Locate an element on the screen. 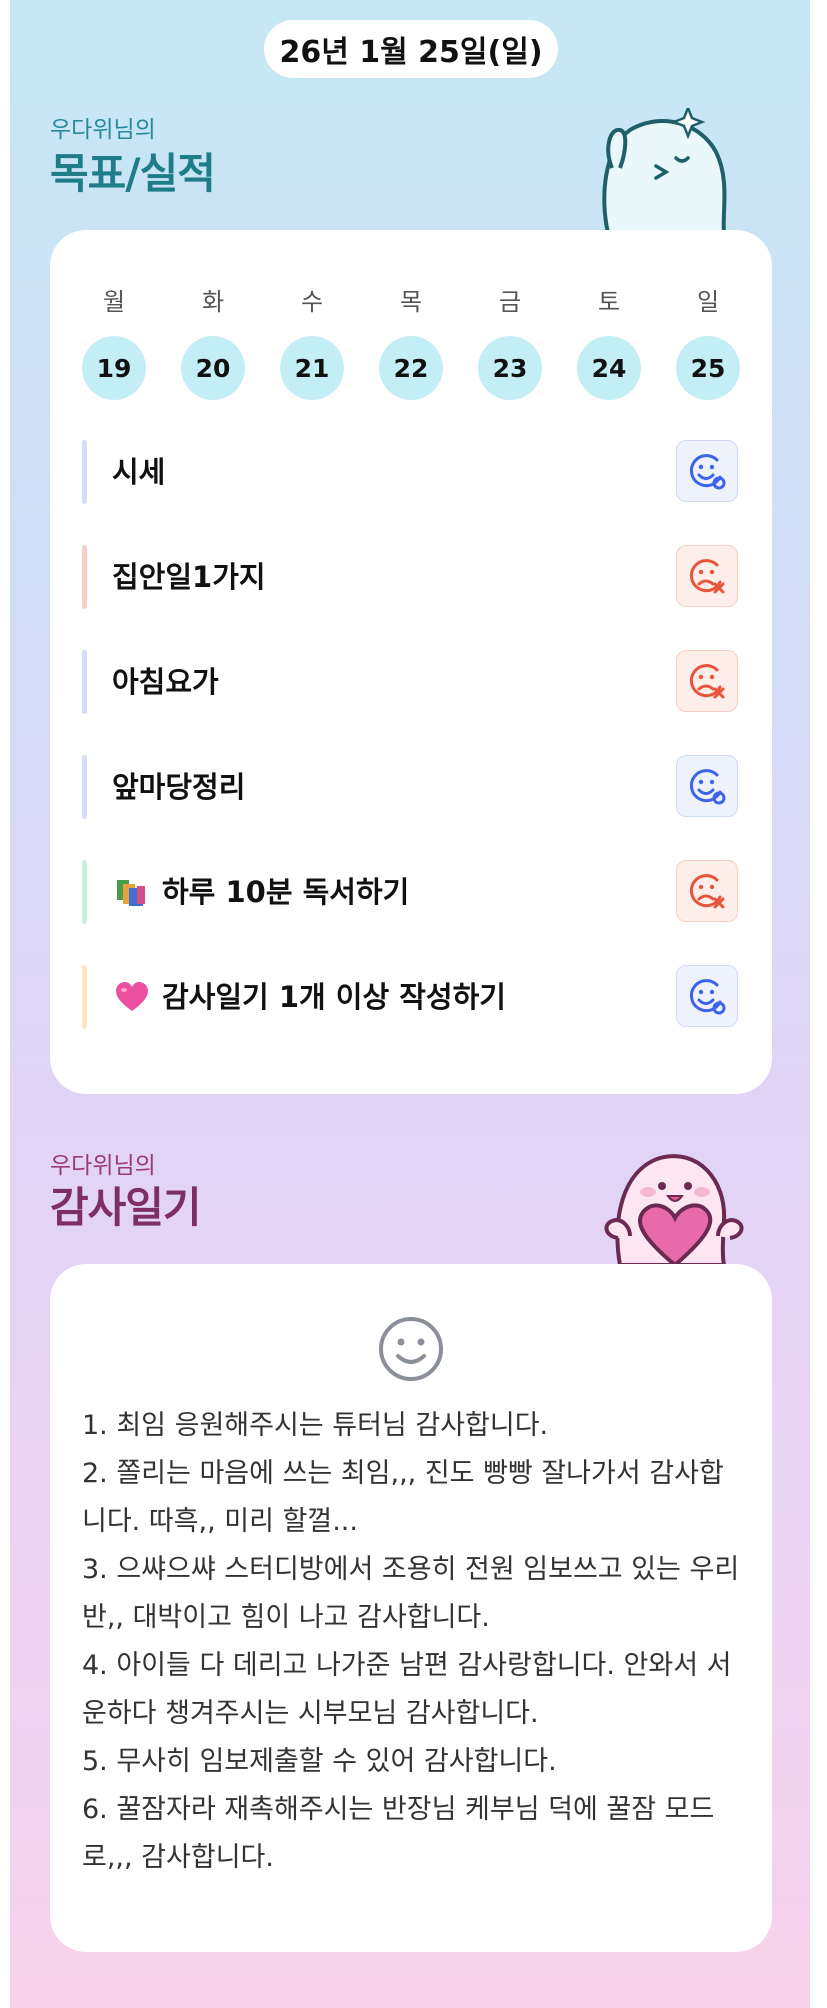 This screenshot has height=2008, width=827. ghost-mascot-illustration is located at coordinates (664, 170).